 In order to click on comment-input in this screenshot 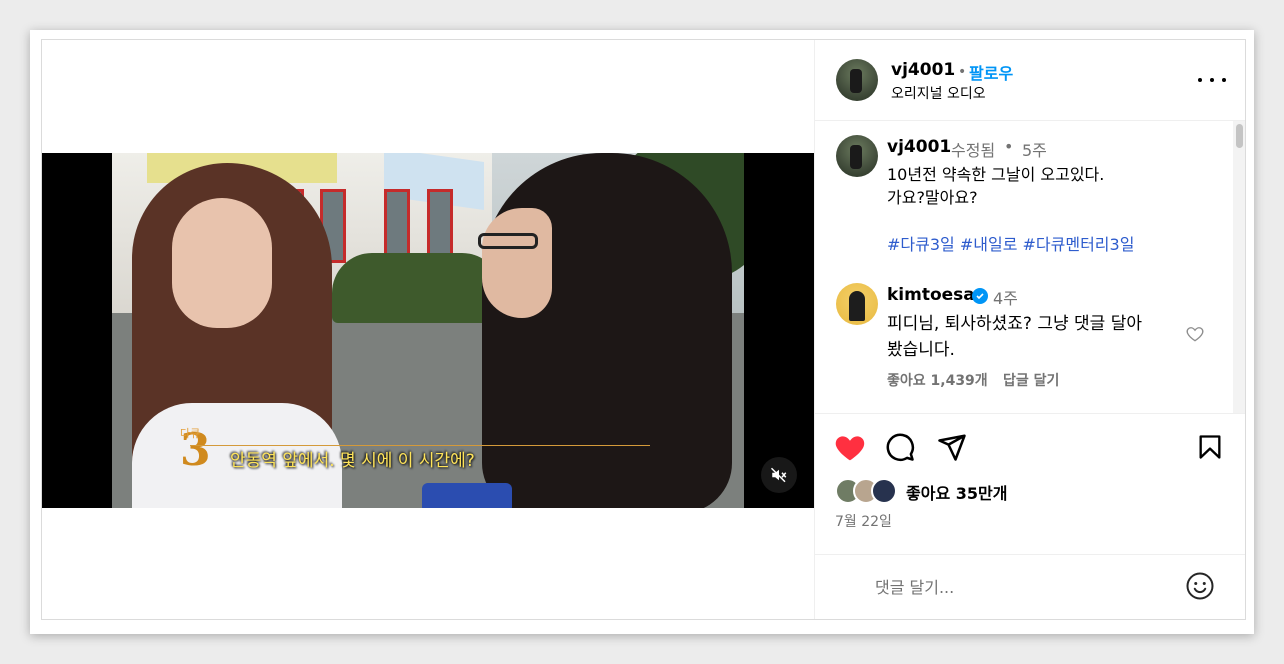, I will do `click(1015, 587)`.